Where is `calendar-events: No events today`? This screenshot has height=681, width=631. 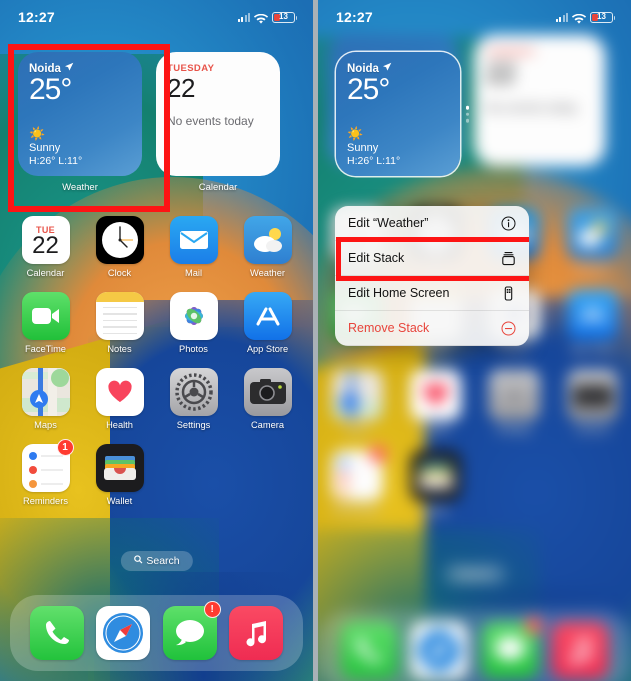 calendar-events: No events today is located at coordinates (210, 121).